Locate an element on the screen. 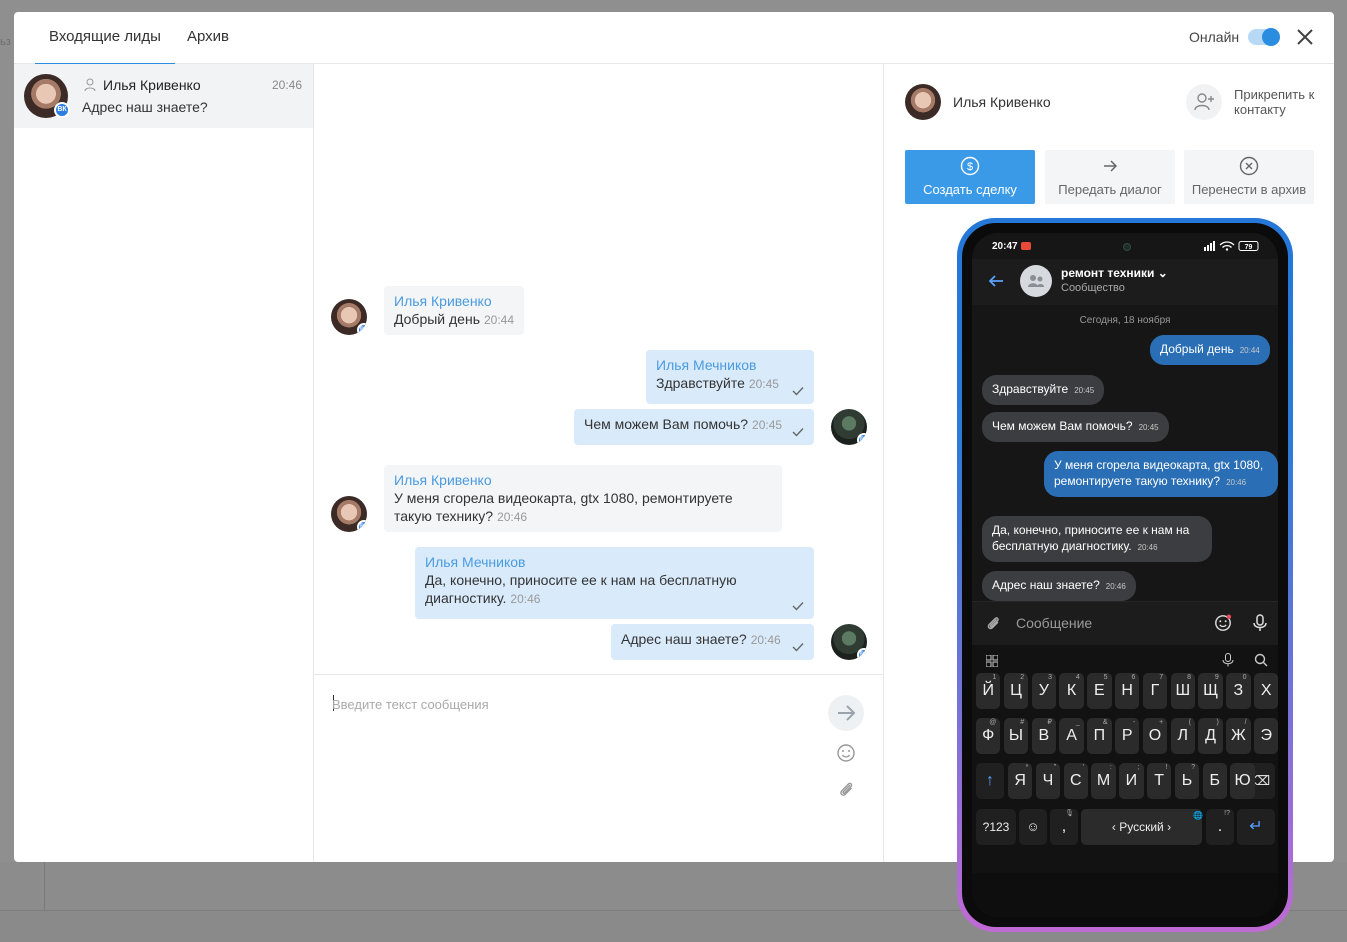 The width and height of the screenshot is (1347, 942). key-secondary-label: 7 is located at coordinates (1161, 677).